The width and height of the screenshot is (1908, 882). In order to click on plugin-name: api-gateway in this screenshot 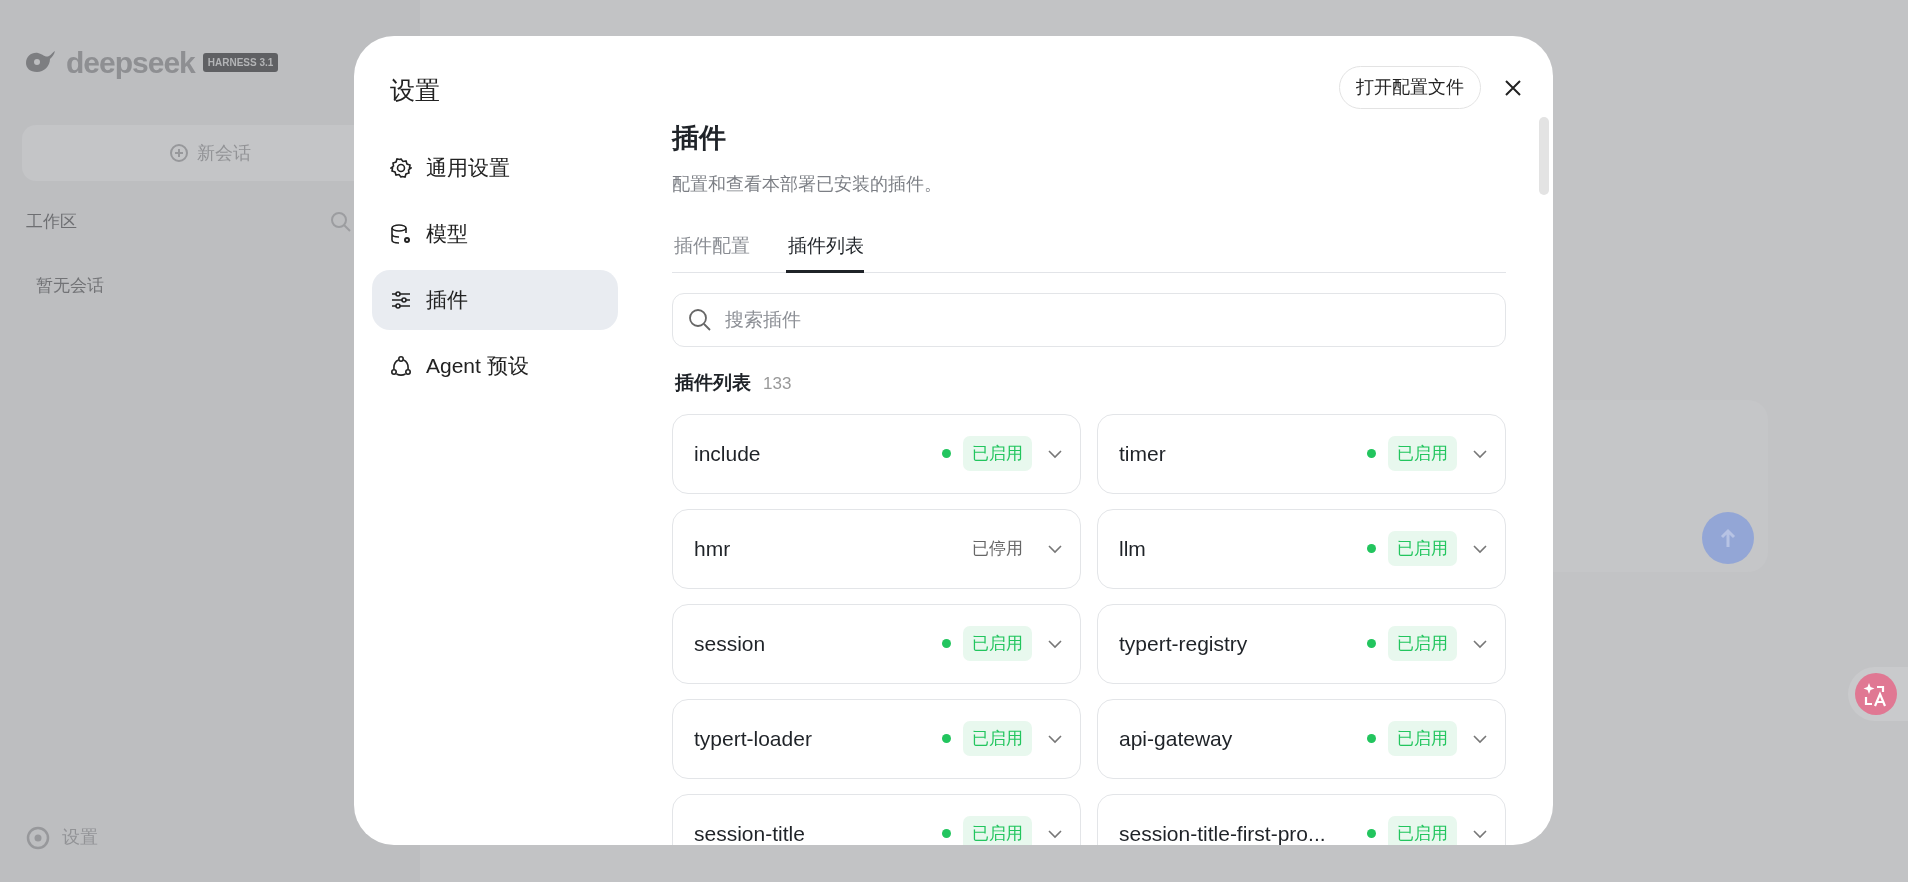, I will do `click(1176, 738)`.